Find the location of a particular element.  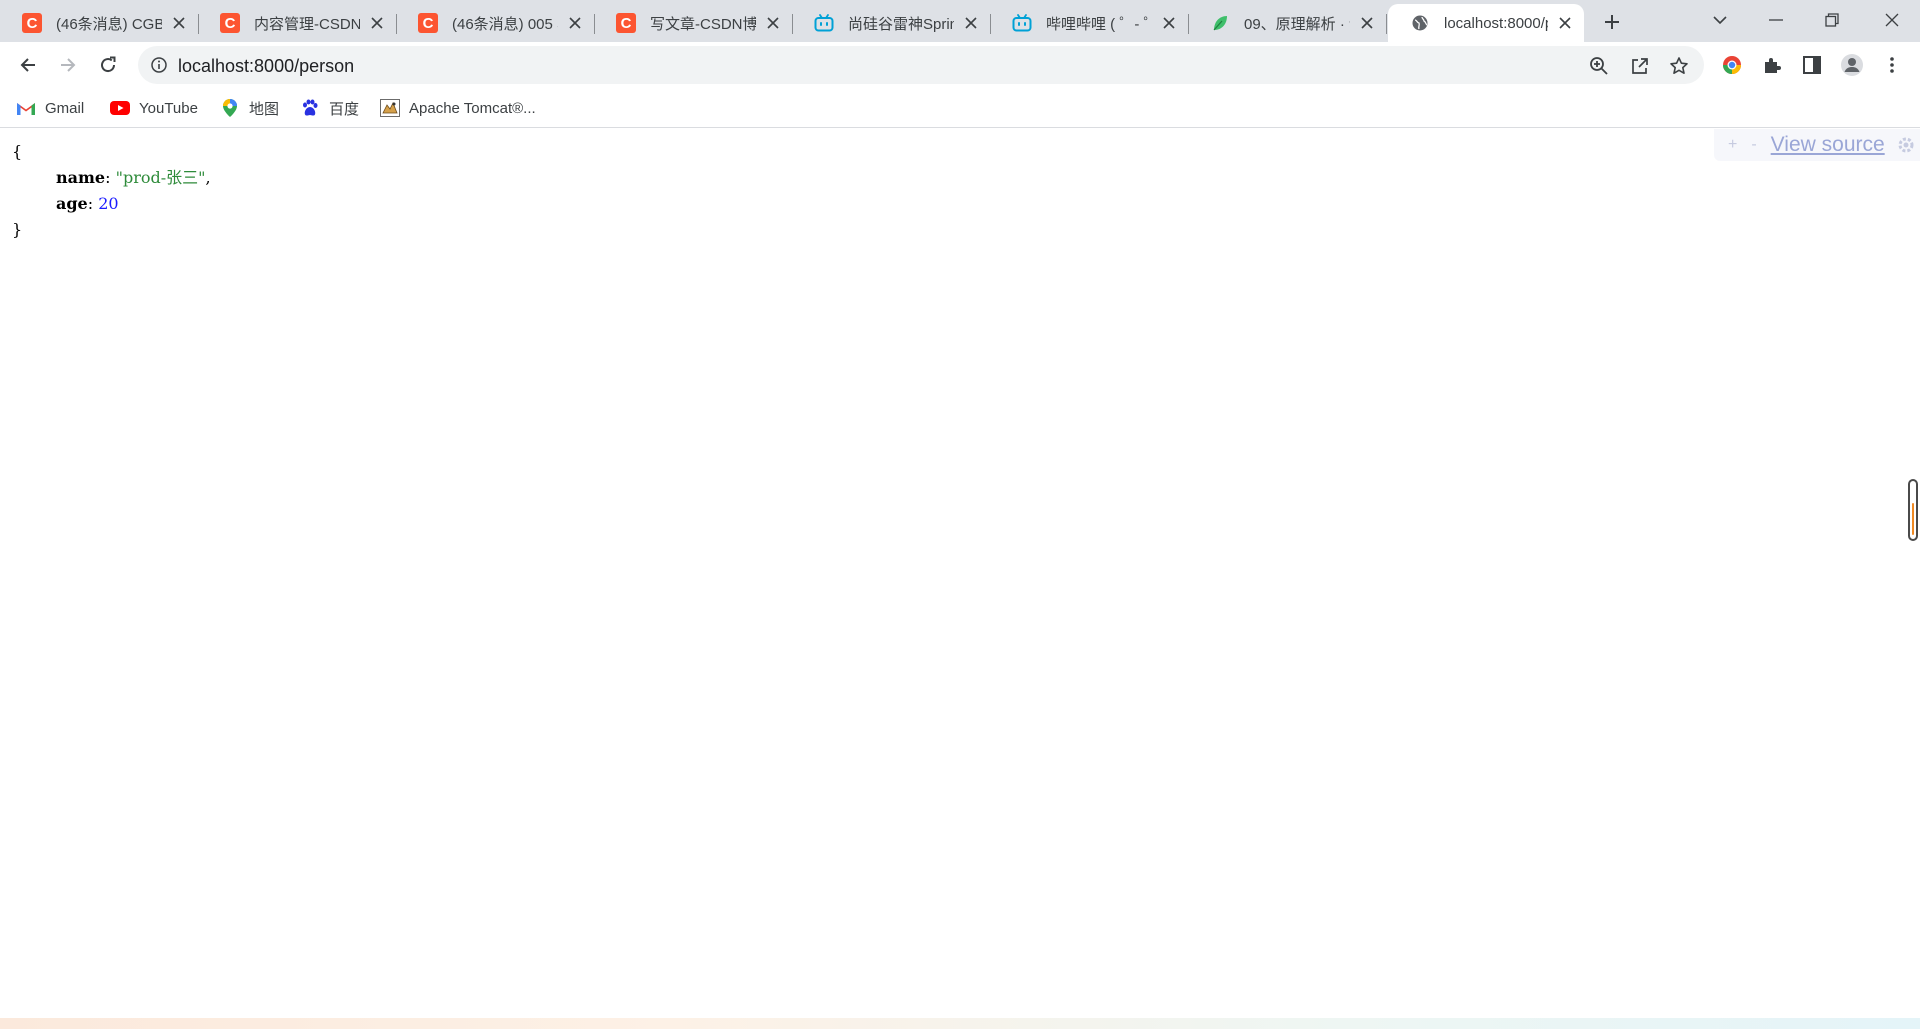

tab-title: (46条消息) CGB2 is located at coordinates (109, 24).